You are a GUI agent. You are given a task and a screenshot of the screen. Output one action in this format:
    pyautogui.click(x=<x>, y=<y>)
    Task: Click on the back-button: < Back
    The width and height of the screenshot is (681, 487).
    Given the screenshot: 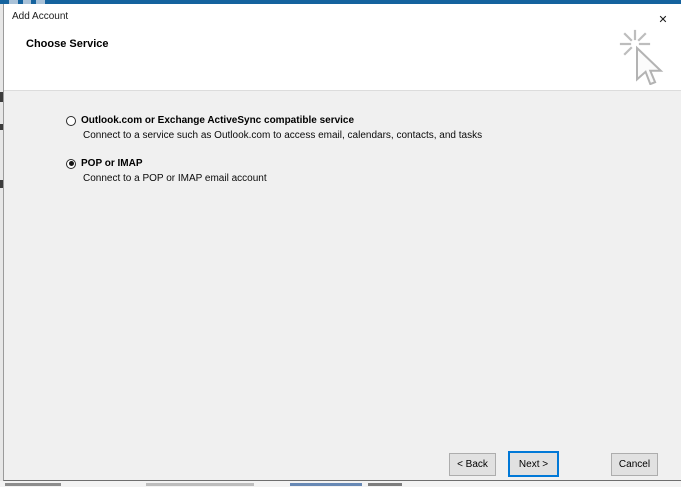 What is the action you would take?
    pyautogui.click(x=472, y=464)
    